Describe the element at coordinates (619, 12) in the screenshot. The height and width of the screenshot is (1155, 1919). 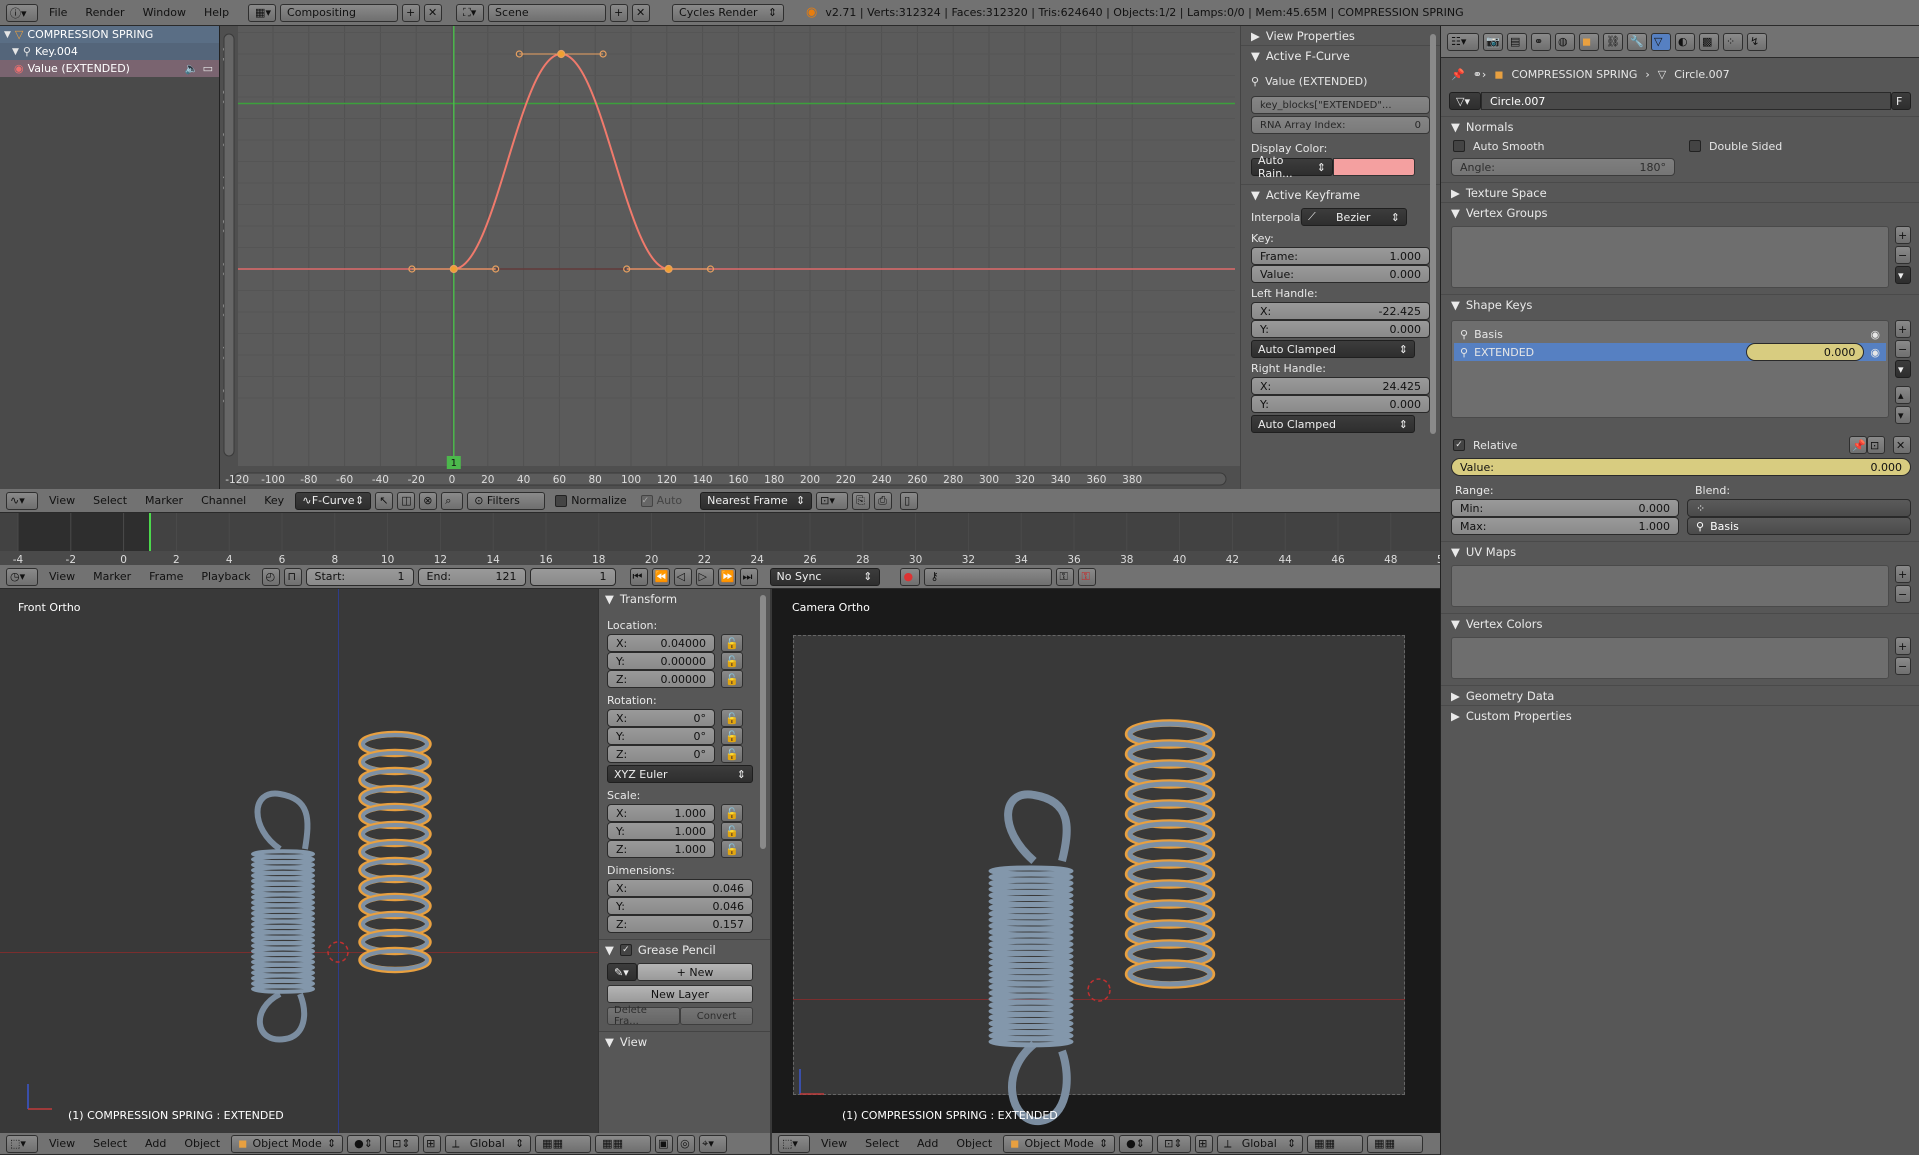
I see `add-scene-button: +` at that location.